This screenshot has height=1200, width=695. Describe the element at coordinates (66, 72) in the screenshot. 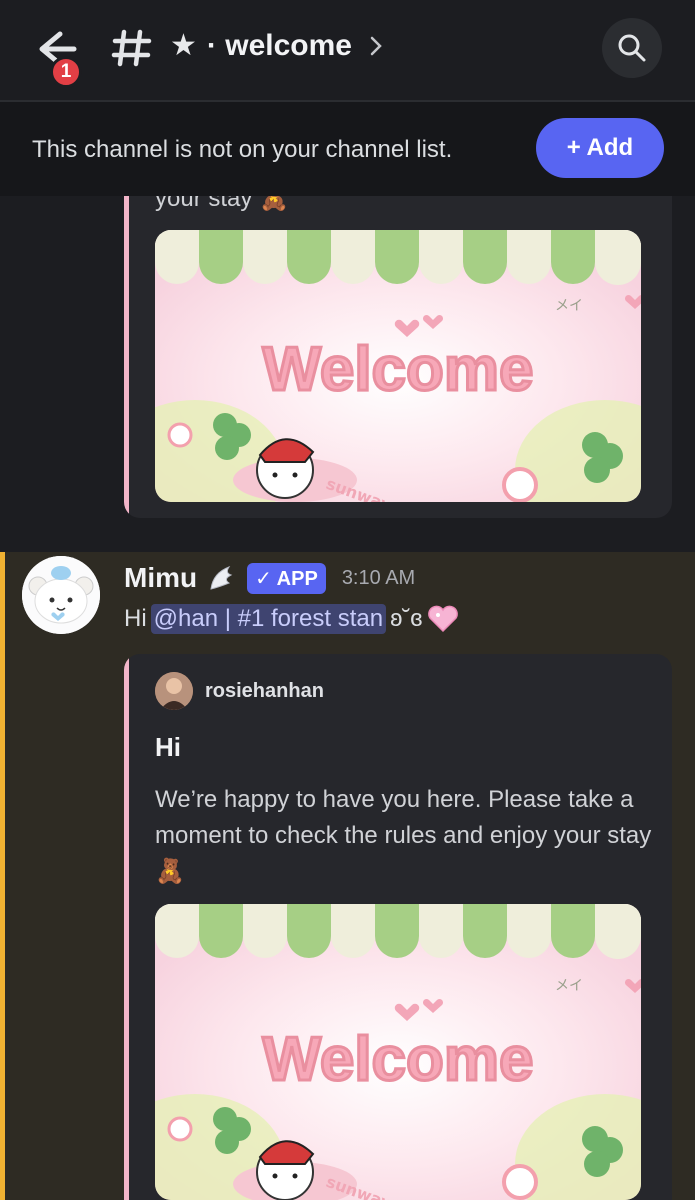

I see `unread-badge: 1` at that location.